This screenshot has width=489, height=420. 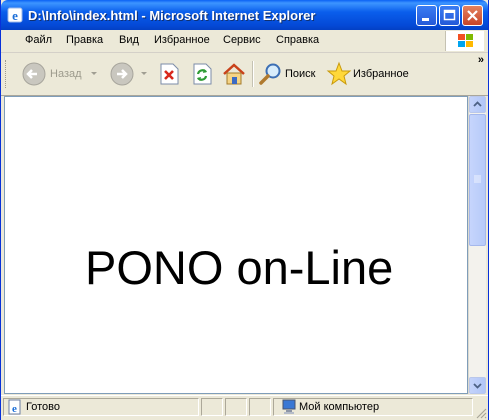 I want to click on grip-lines-icon, so click(x=477, y=179).